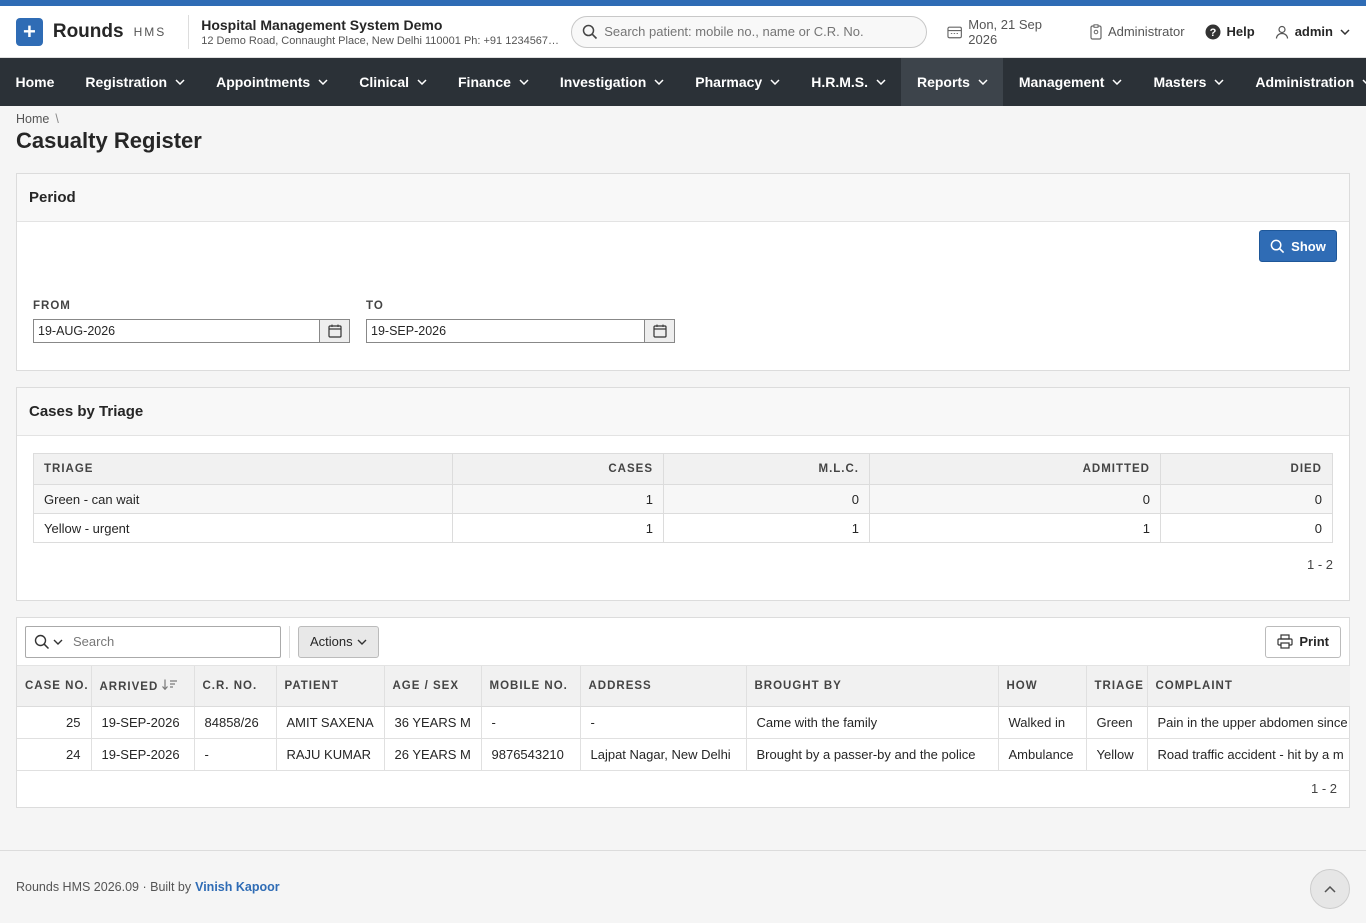 This screenshot has height=923, width=1366. Describe the element at coordinates (1189, 82) in the screenshot. I see `nav-item-masters: Masters` at that location.